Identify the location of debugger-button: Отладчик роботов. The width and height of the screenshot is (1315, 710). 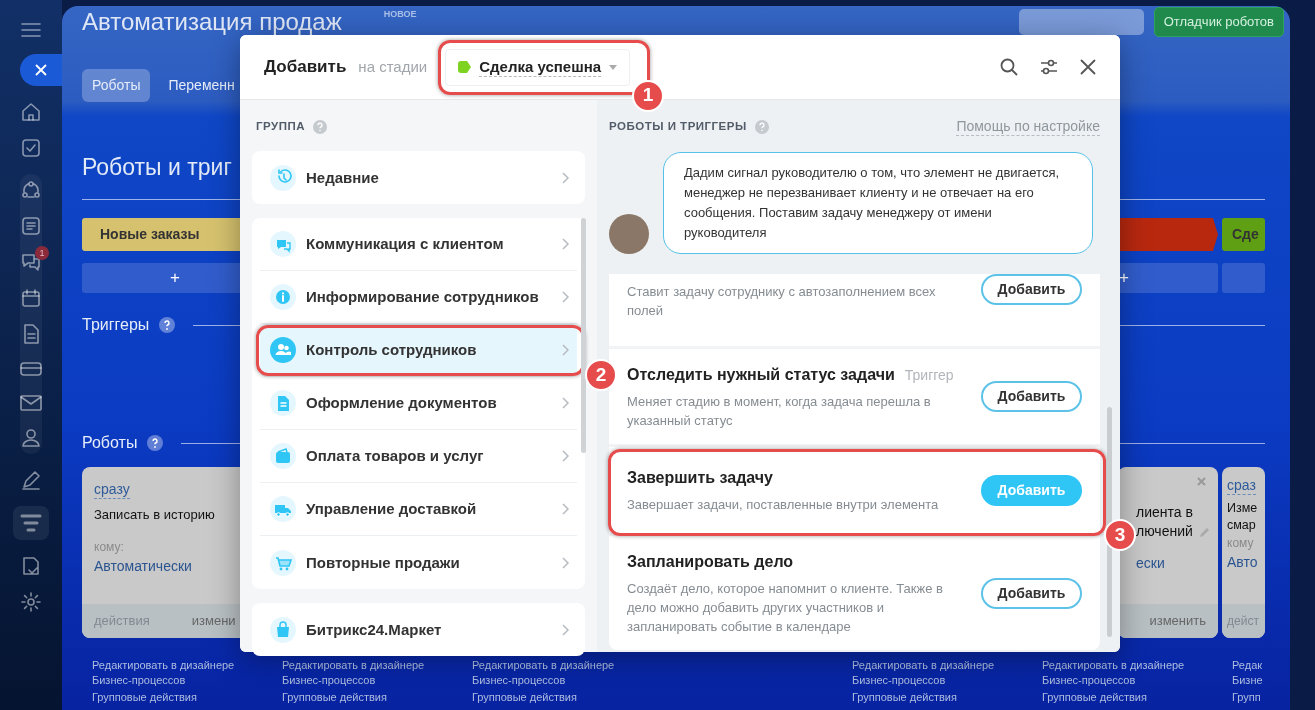
(1218, 22).